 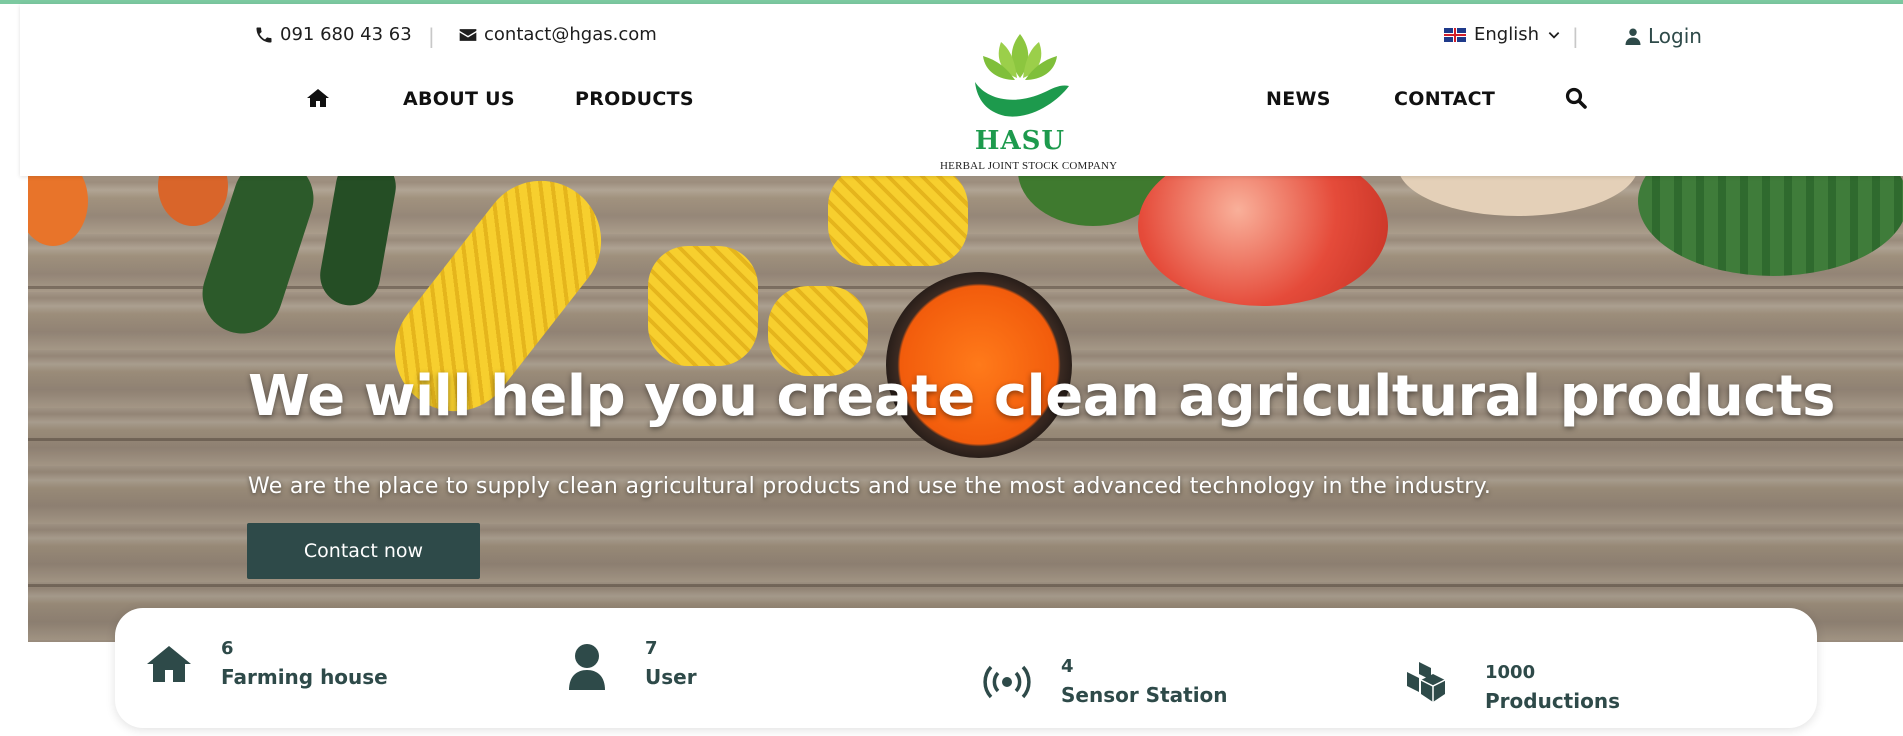 I want to click on stat-value: 1000, so click(x=1510, y=672).